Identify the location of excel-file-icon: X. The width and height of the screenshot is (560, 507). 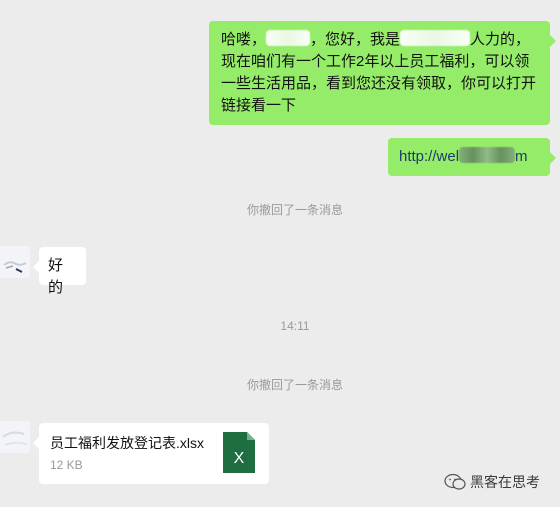
(239, 452).